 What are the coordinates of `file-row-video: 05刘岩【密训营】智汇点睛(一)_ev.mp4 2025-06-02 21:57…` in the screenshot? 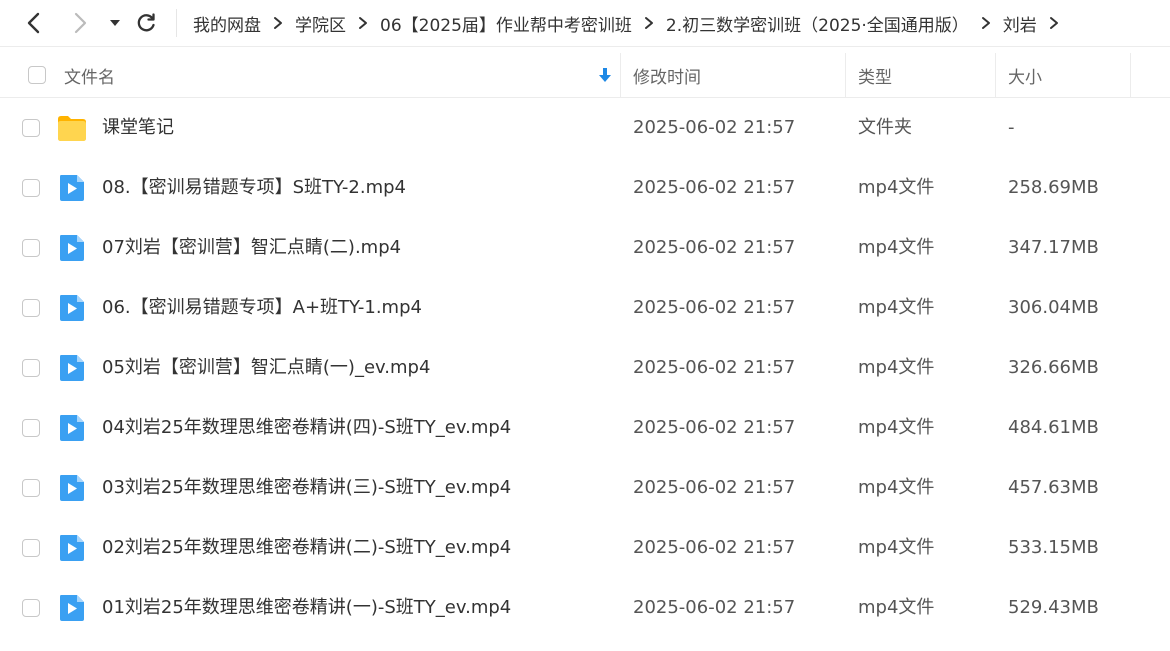 It's located at (585, 368).